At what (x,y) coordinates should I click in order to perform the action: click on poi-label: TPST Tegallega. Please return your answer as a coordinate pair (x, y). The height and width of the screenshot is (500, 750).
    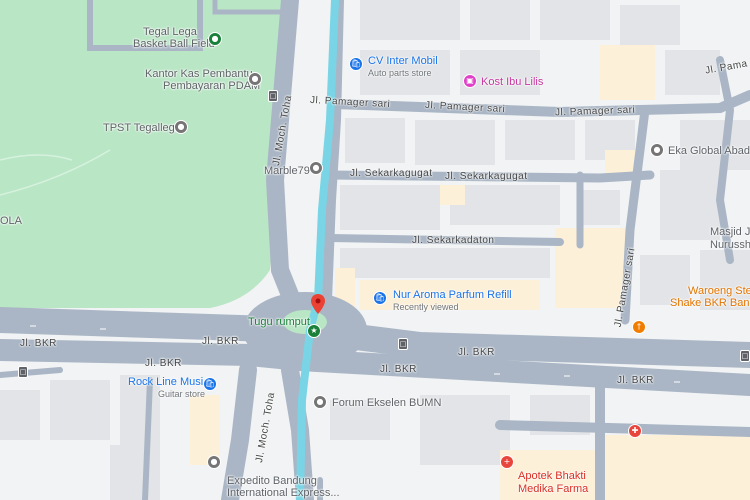
    Looking at the image, I should click on (142, 128).